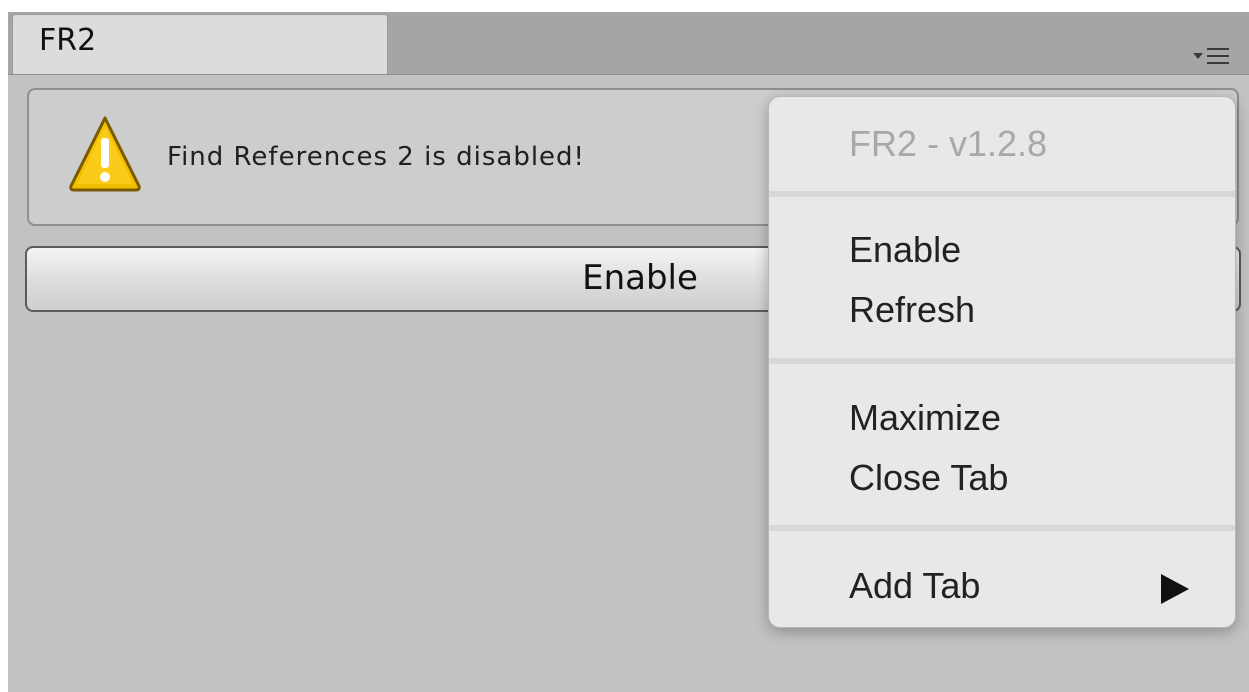  I want to click on menu-item-add-tab-label: Add Tab, so click(915, 585).